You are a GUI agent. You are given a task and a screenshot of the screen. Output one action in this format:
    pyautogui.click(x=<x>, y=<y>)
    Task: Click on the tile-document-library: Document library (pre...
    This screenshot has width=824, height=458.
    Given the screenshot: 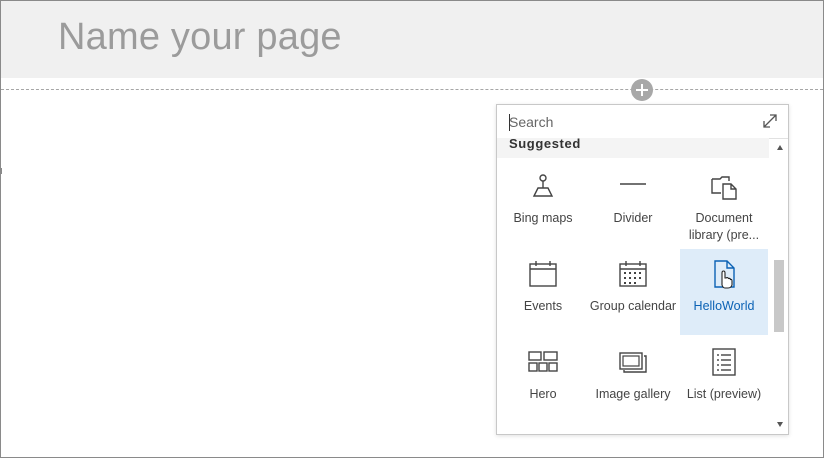 What is the action you would take?
    pyautogui.click(x=724, y=204)
    